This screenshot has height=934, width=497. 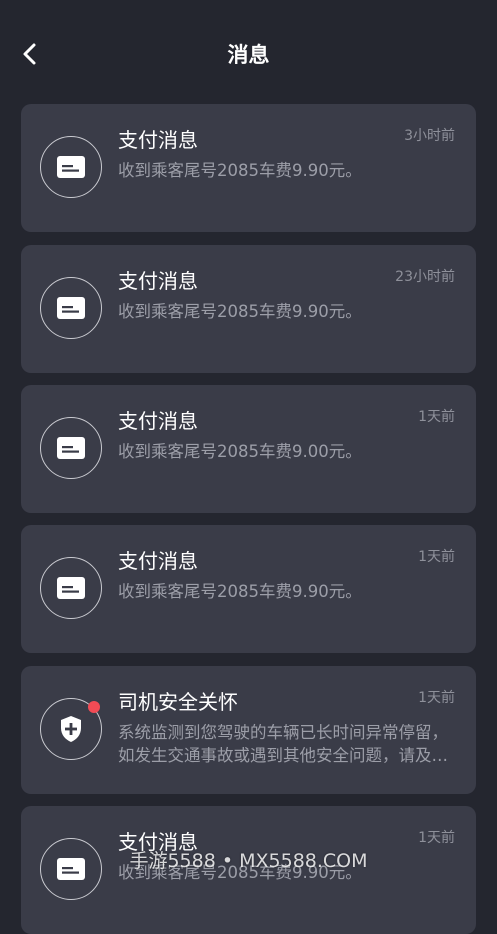 What do you see at coordinates (429, 136) in the screenshot?
I see `message-time: 3小时前` at bounding box center [429, 136].